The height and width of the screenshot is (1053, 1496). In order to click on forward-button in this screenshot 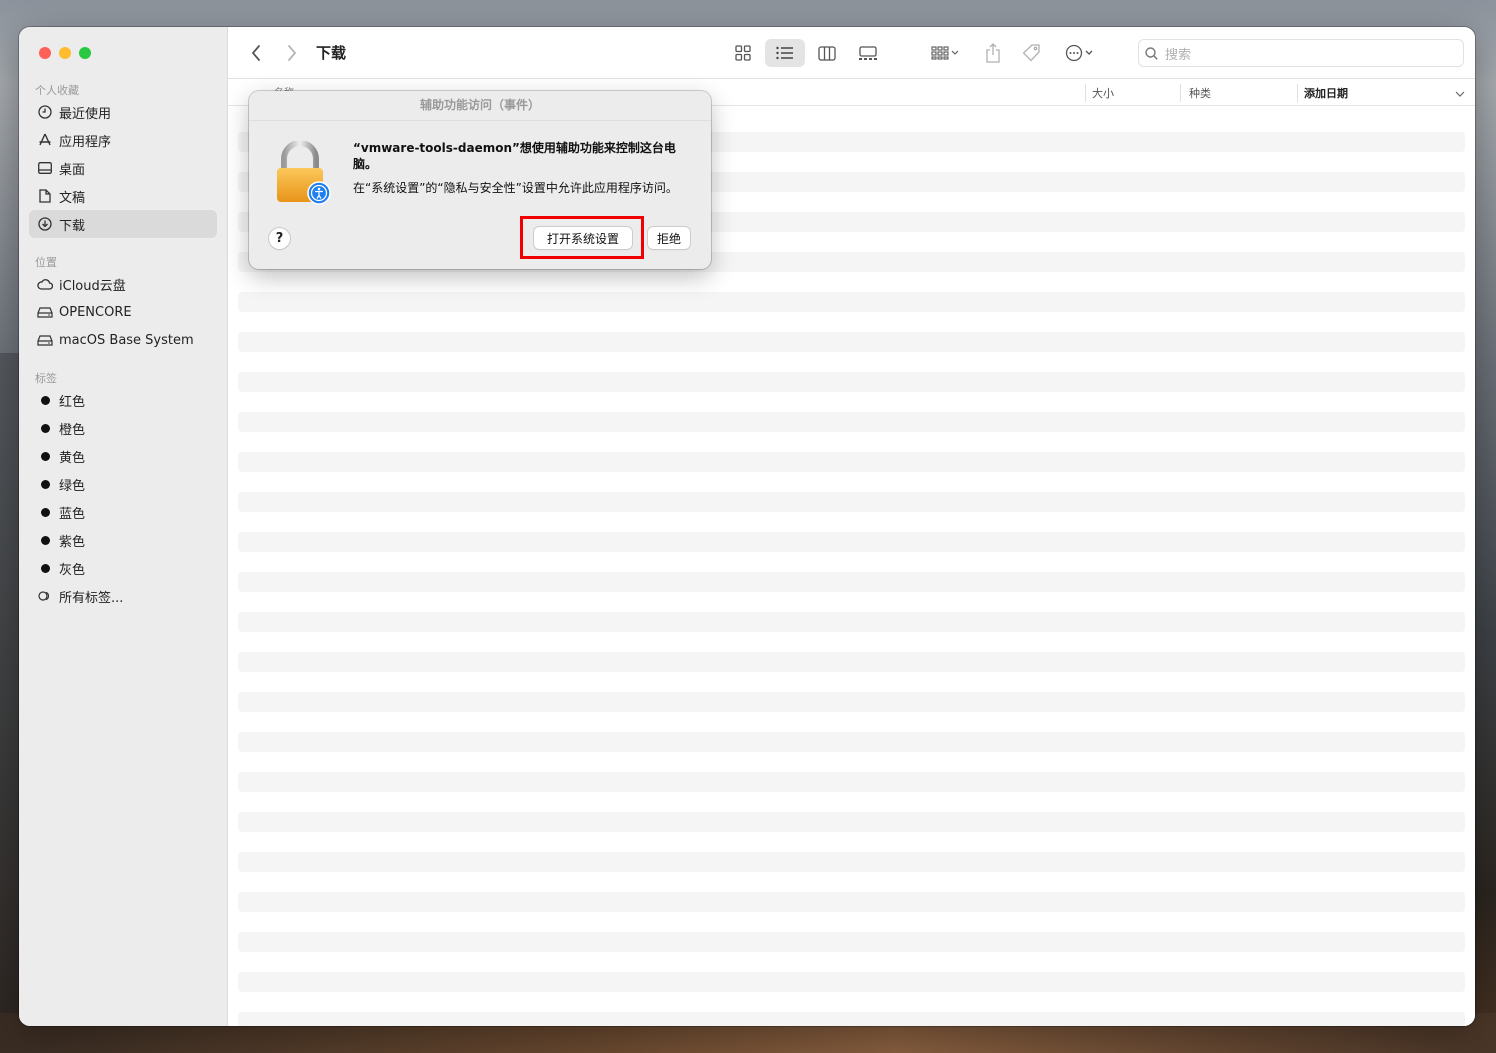, I will do `click(292, 53)`.